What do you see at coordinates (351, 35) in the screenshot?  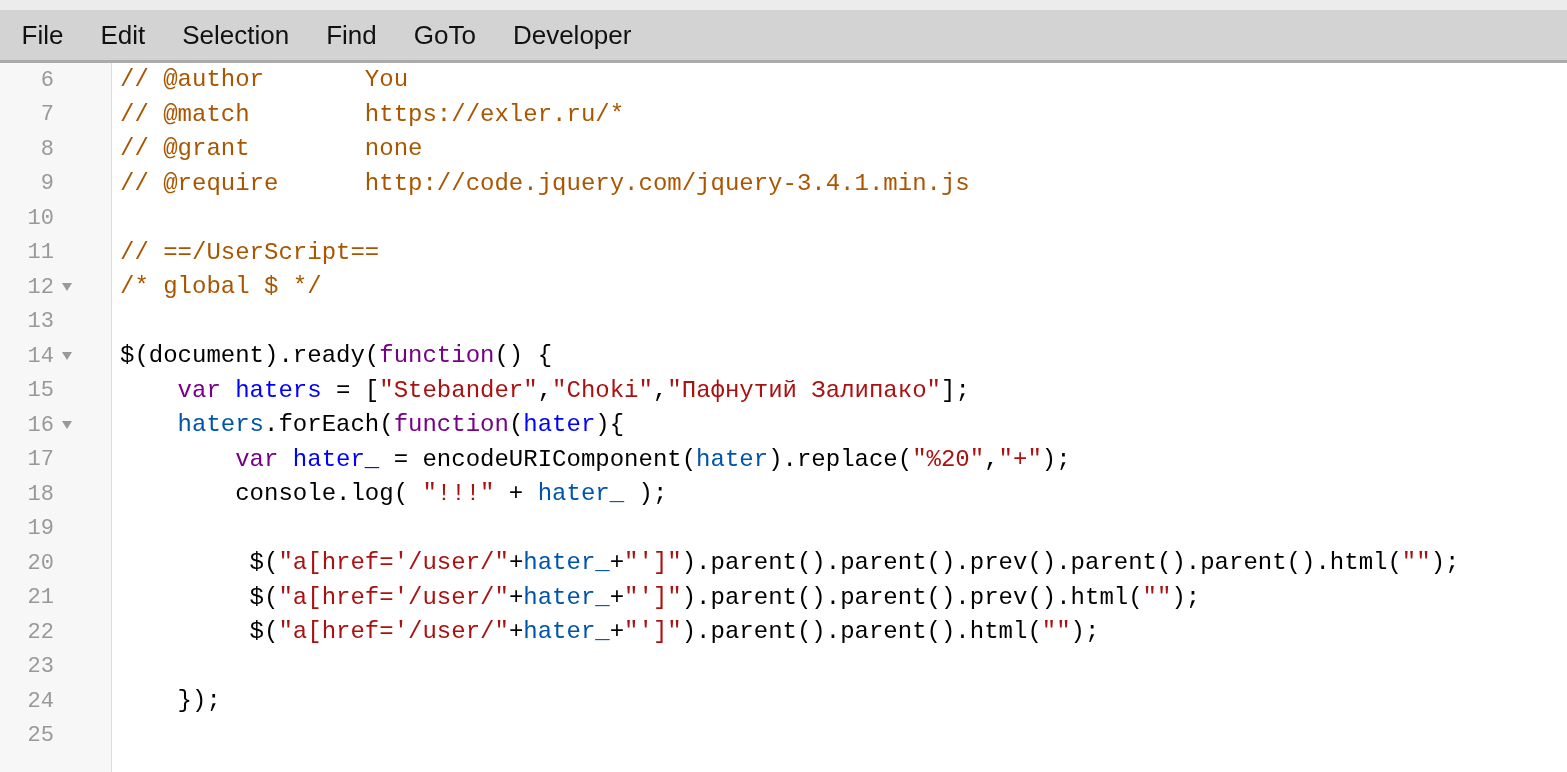 I see `menu-item: Find` at bounding box center [351, 35].